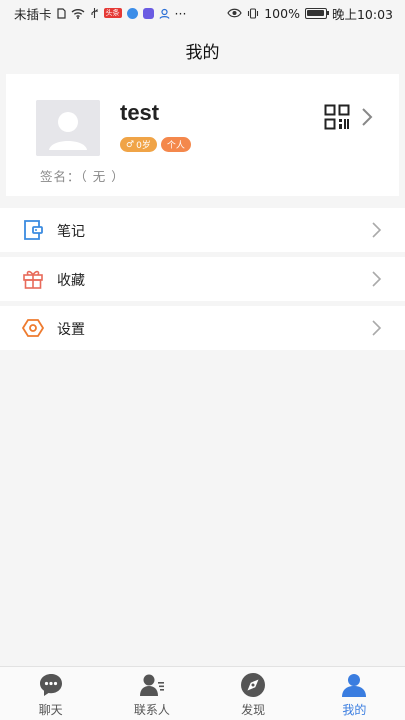 The width and height of the screenshot is (405, 720). I want to click on battery-icon, so click(317, 13).